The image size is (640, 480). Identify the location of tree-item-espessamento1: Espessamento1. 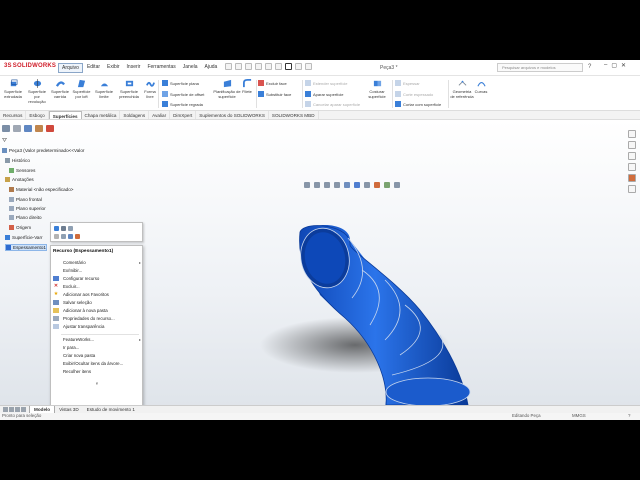
(26, 247).